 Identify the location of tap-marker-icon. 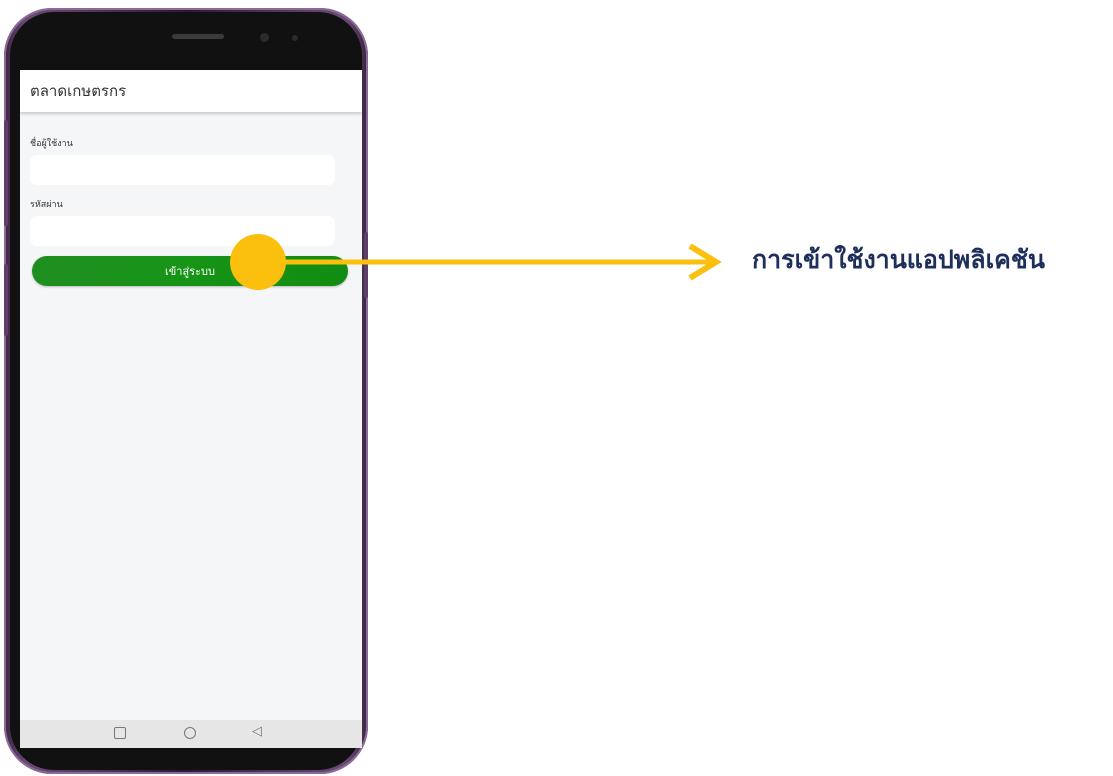
(258, 262).